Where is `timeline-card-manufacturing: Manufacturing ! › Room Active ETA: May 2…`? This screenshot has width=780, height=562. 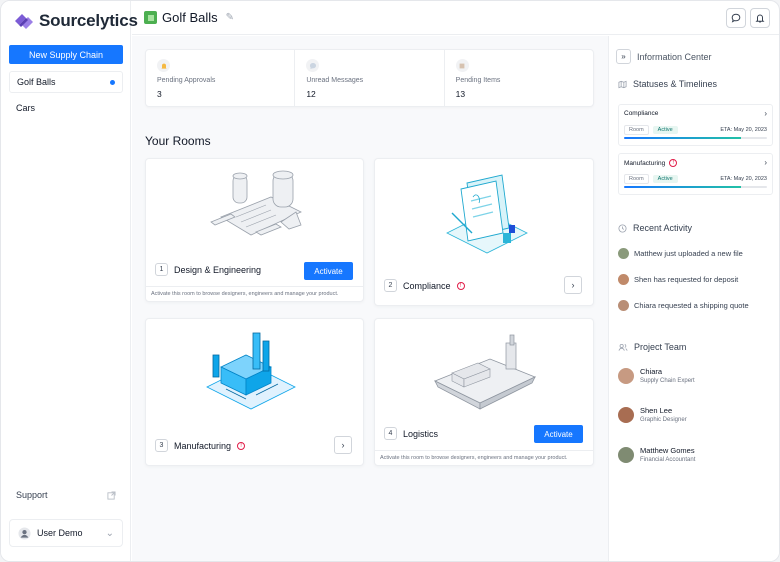
timeline-card-manufacturing: Manufacturing ! › Room Active ETA: May 2… is located at coordinates (695, 174).